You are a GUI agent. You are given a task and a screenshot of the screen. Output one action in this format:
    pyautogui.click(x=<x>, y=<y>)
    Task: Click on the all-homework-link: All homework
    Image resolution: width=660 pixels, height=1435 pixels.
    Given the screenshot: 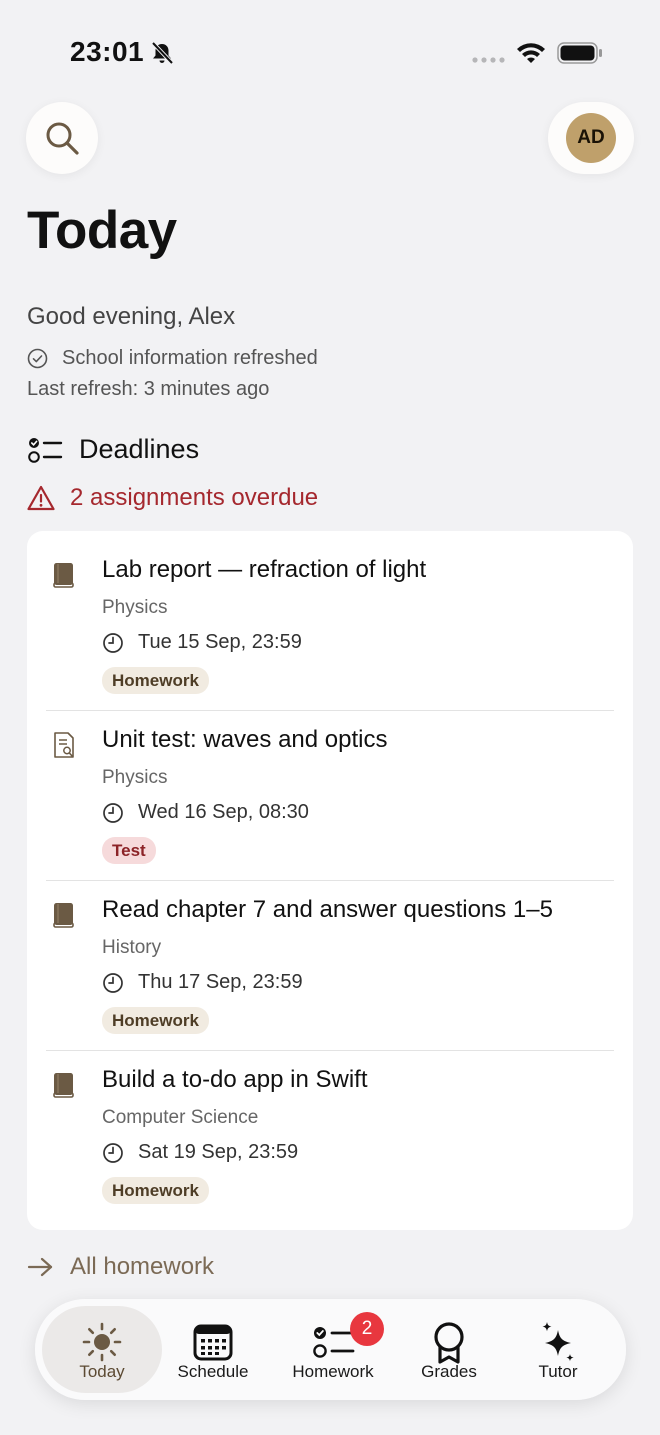 What is the action you would take?
    pyautogui.click(x=120, y=1267)
    